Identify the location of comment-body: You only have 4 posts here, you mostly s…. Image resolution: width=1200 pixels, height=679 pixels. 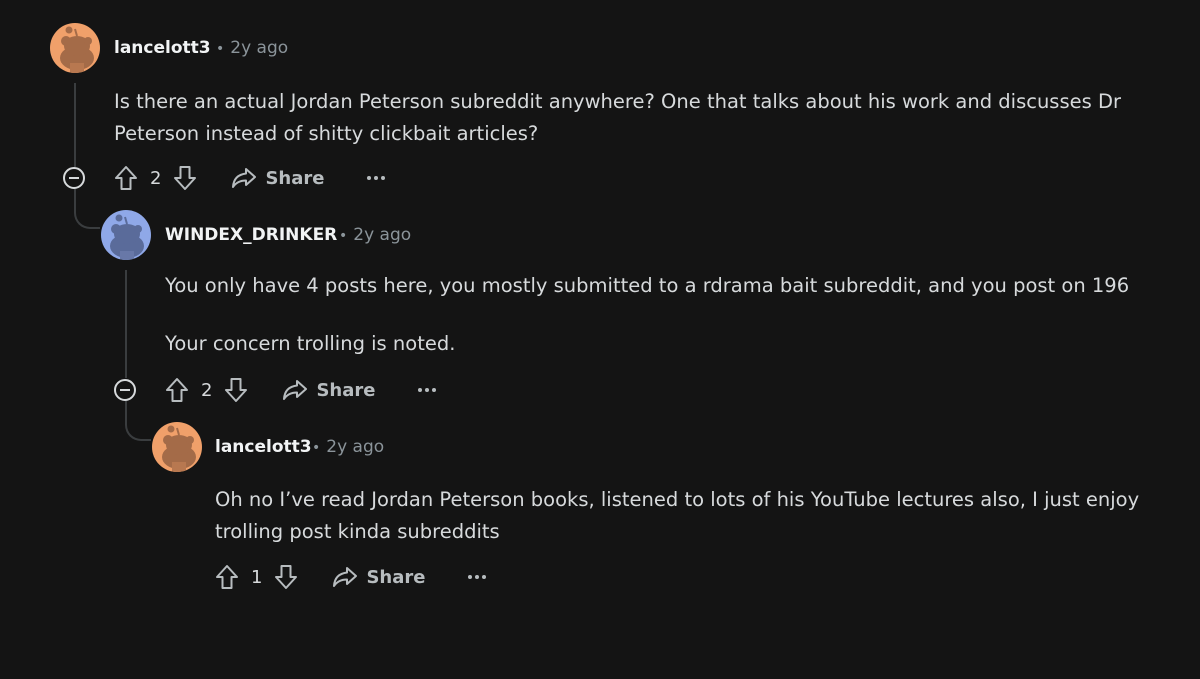
(647, 285).